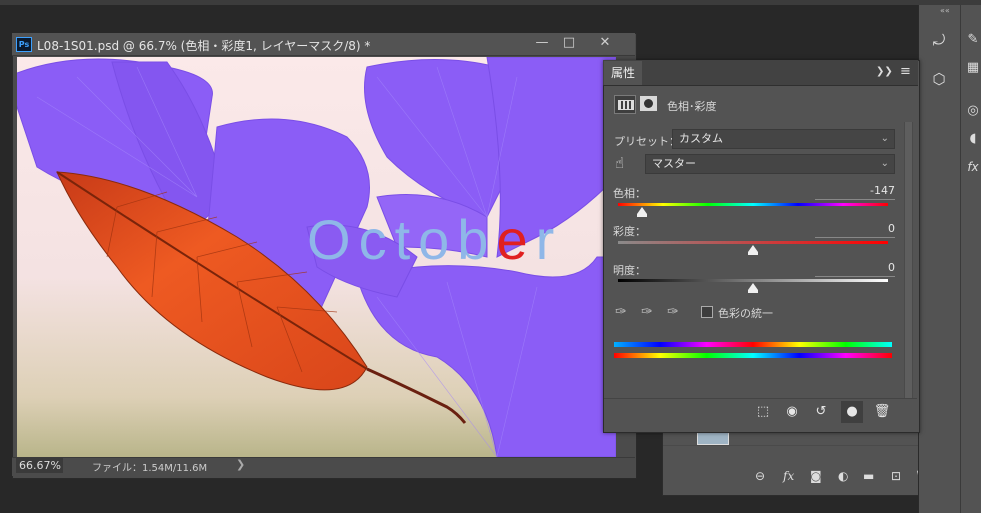 Image resolution: width=981 pixels, height=513 pixels. What do you see at coordinates (970, 259) in the screenshot?
I see `right-dock-column` at bounding box center [970, 259].